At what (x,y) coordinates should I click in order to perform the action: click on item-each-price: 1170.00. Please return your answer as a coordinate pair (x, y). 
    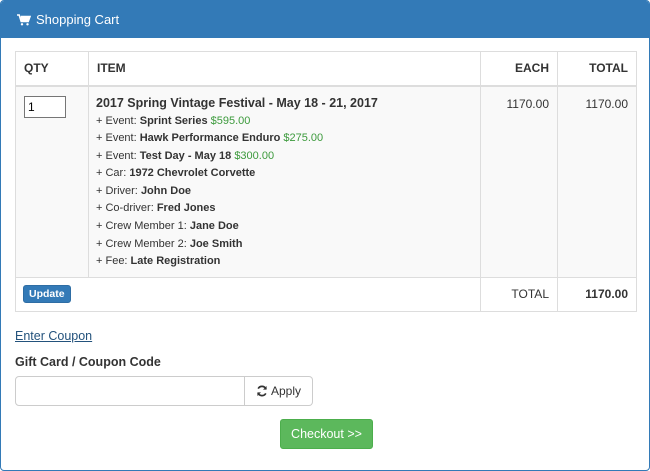
    Looking at the image, I should click on (519, 181).